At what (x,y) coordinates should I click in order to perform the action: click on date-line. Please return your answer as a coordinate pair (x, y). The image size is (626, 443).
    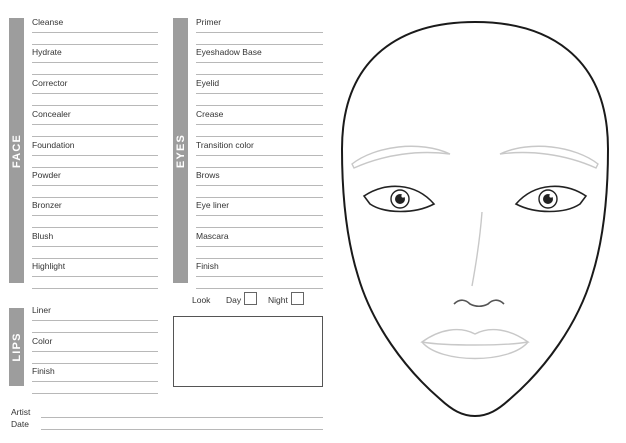
    Looking at the image, I should click on (182, 429).